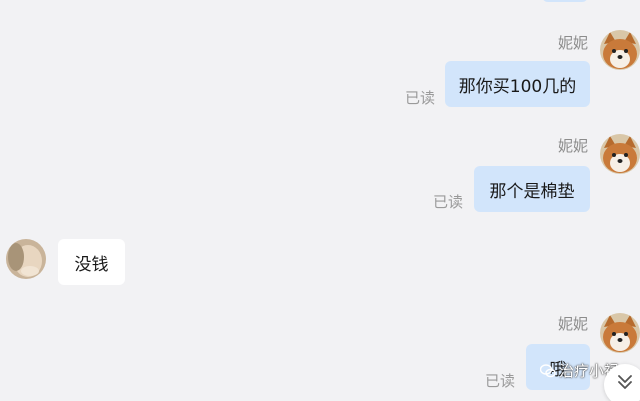 This screenshot has width=640, height=401. What do you see at coordinates (26, 259) in the screenshot?
I see `blurred-photo-avatar` at bounding box center [26, 259].